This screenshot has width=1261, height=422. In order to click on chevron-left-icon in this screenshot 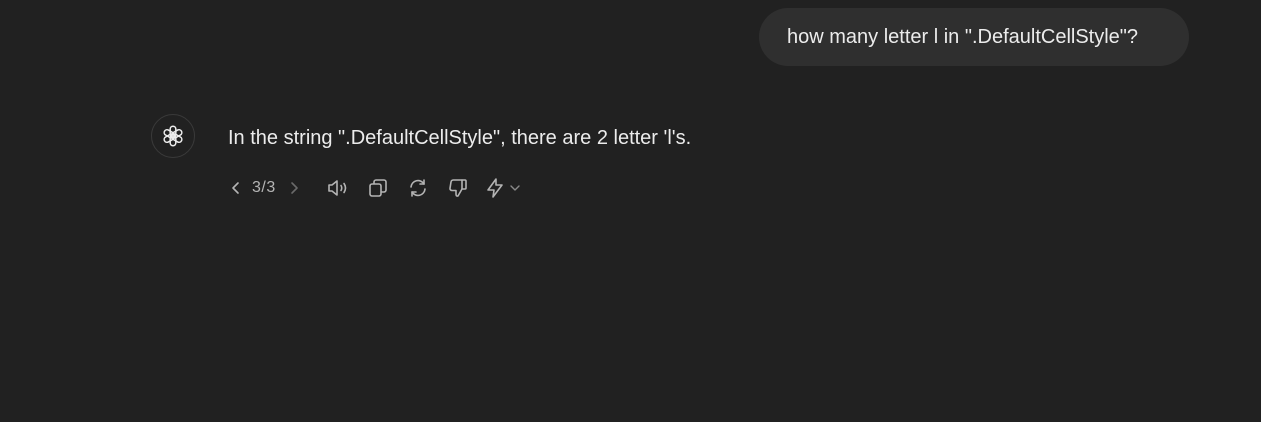, I will do `click(235, 188)`.